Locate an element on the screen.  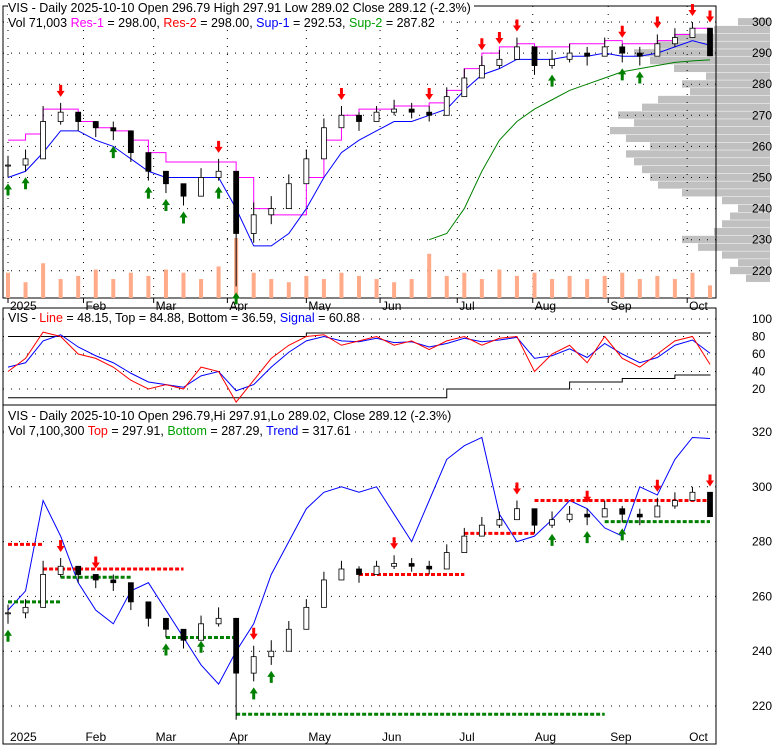
x-tick-label: Jun is located at coordinates (391, 306).